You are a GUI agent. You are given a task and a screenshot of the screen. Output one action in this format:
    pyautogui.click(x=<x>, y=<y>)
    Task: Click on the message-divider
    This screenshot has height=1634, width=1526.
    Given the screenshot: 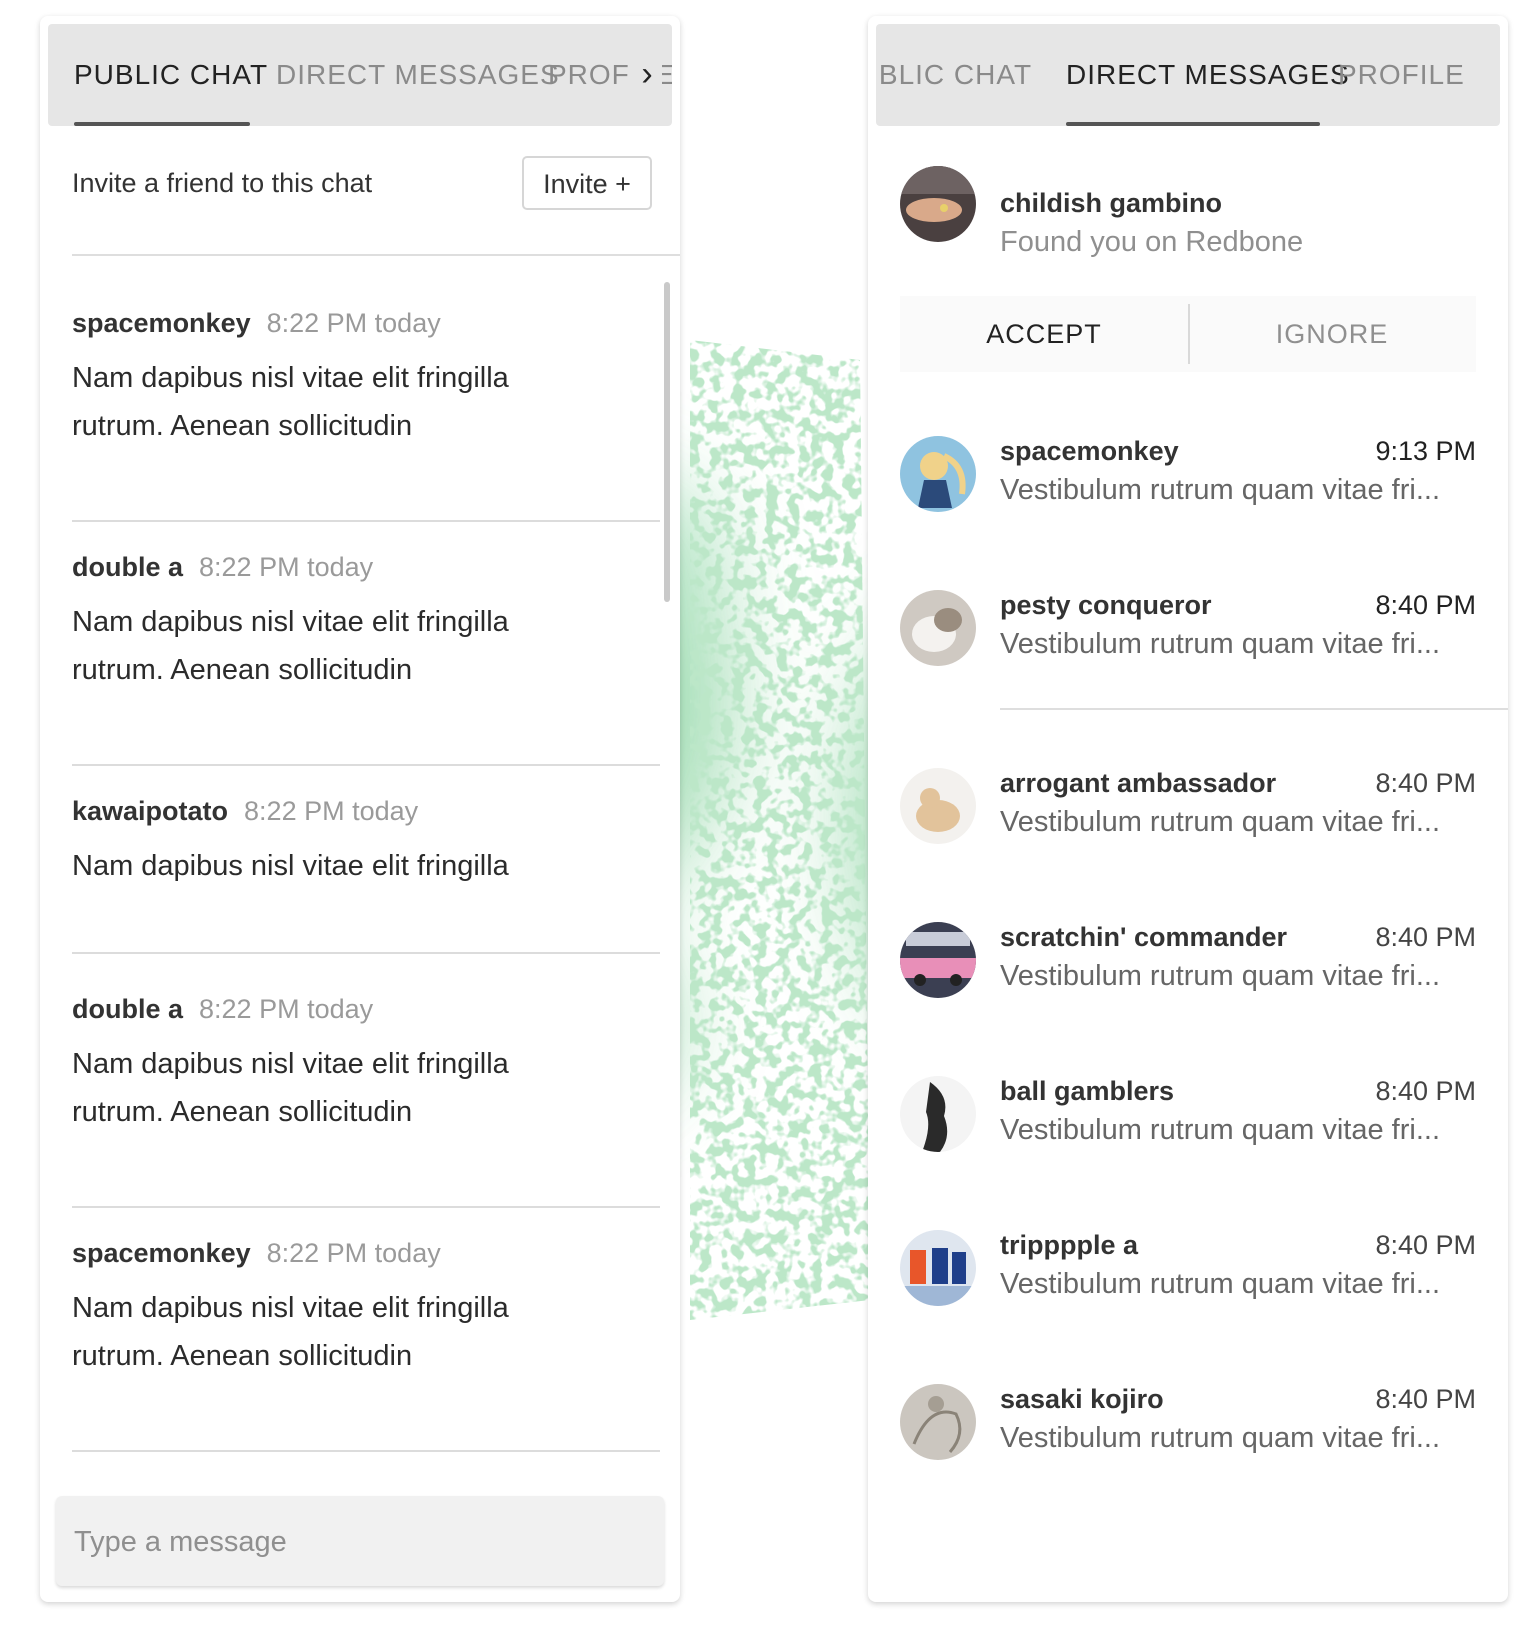 What is the action you would take?
    pyautogui.click(x=366, y=1451)
    